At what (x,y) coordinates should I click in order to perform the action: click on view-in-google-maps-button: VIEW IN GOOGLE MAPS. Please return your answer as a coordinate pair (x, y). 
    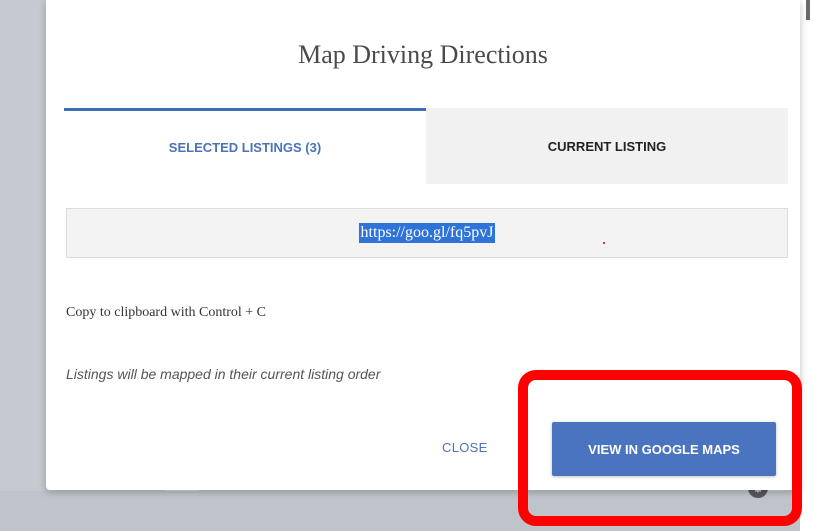
    Looking at the image, I should click on (664, 449).